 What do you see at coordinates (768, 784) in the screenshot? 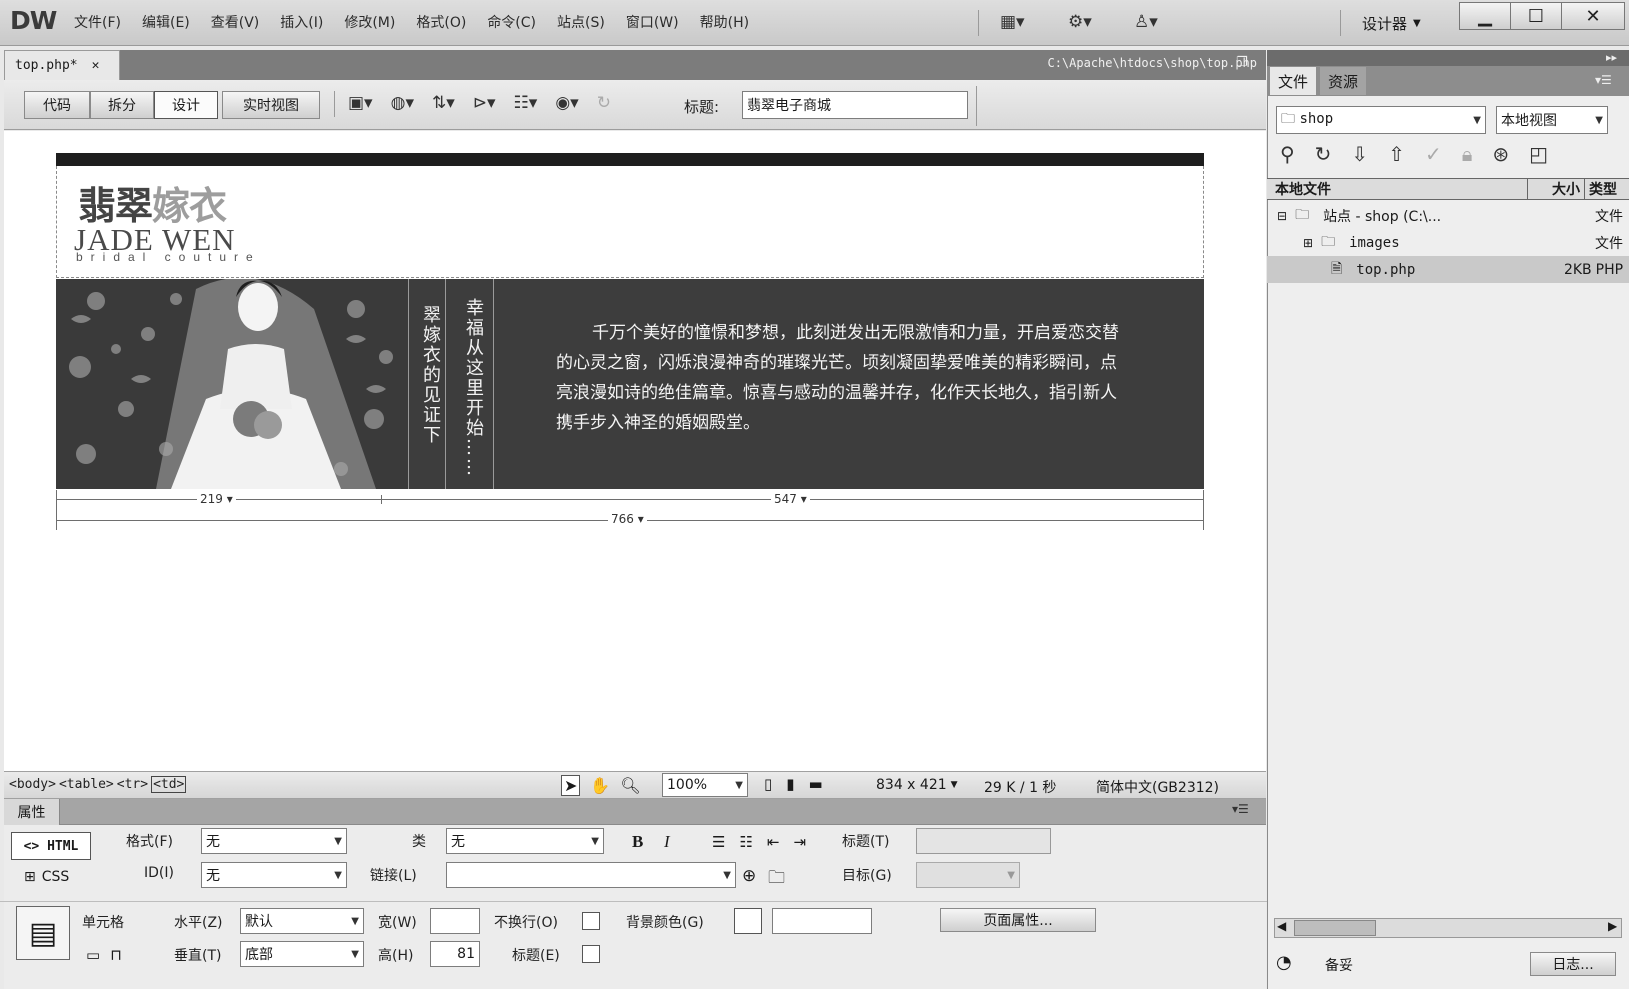
I see `mobile-size-icon: ▯` at bounding box center [768, 784].